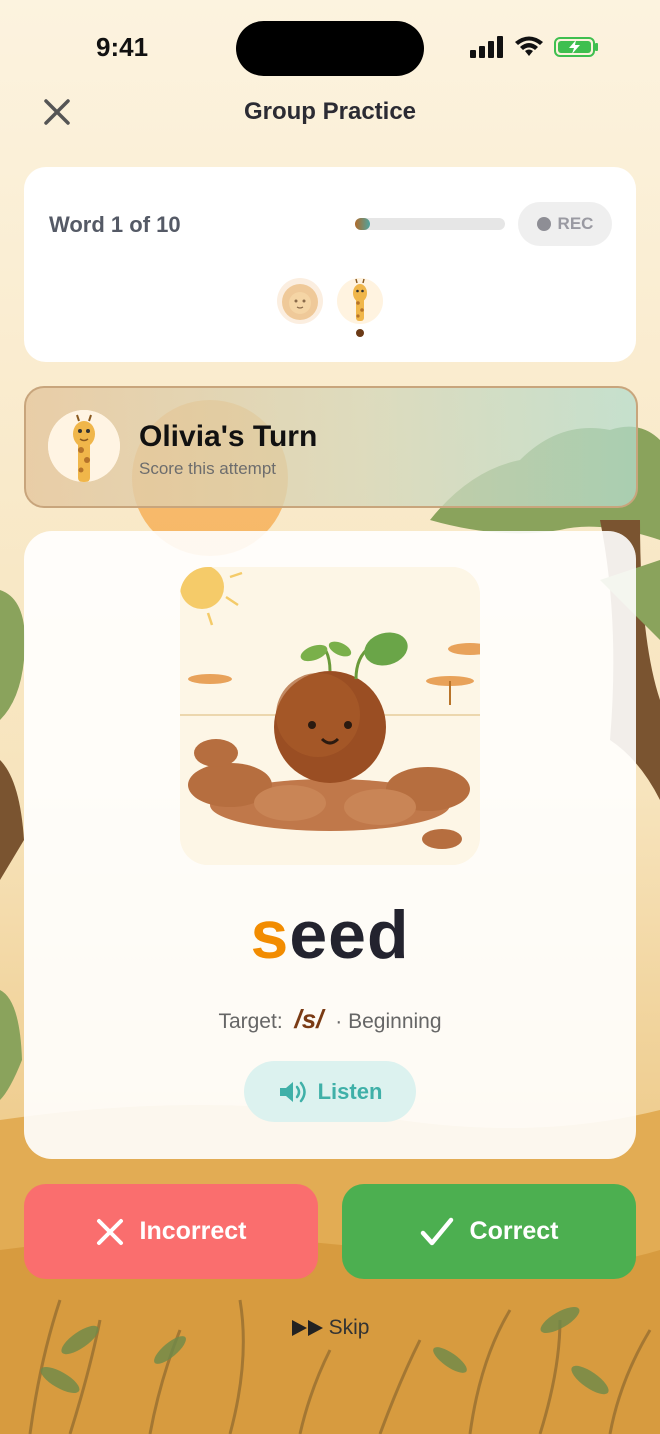 This screenshot has width=660, height=1434. What do you see at coordinates (330, 716) in the screenshot?
I see `seed-illustration` at bounding box center [330, 716].